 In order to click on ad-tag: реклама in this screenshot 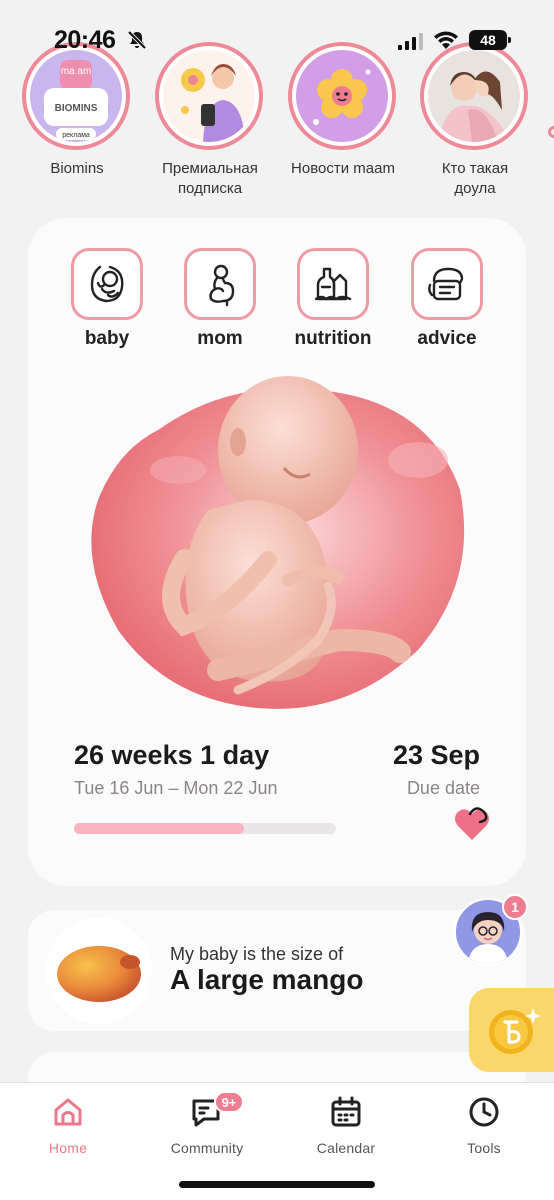, I will do `click(76, 135)`.